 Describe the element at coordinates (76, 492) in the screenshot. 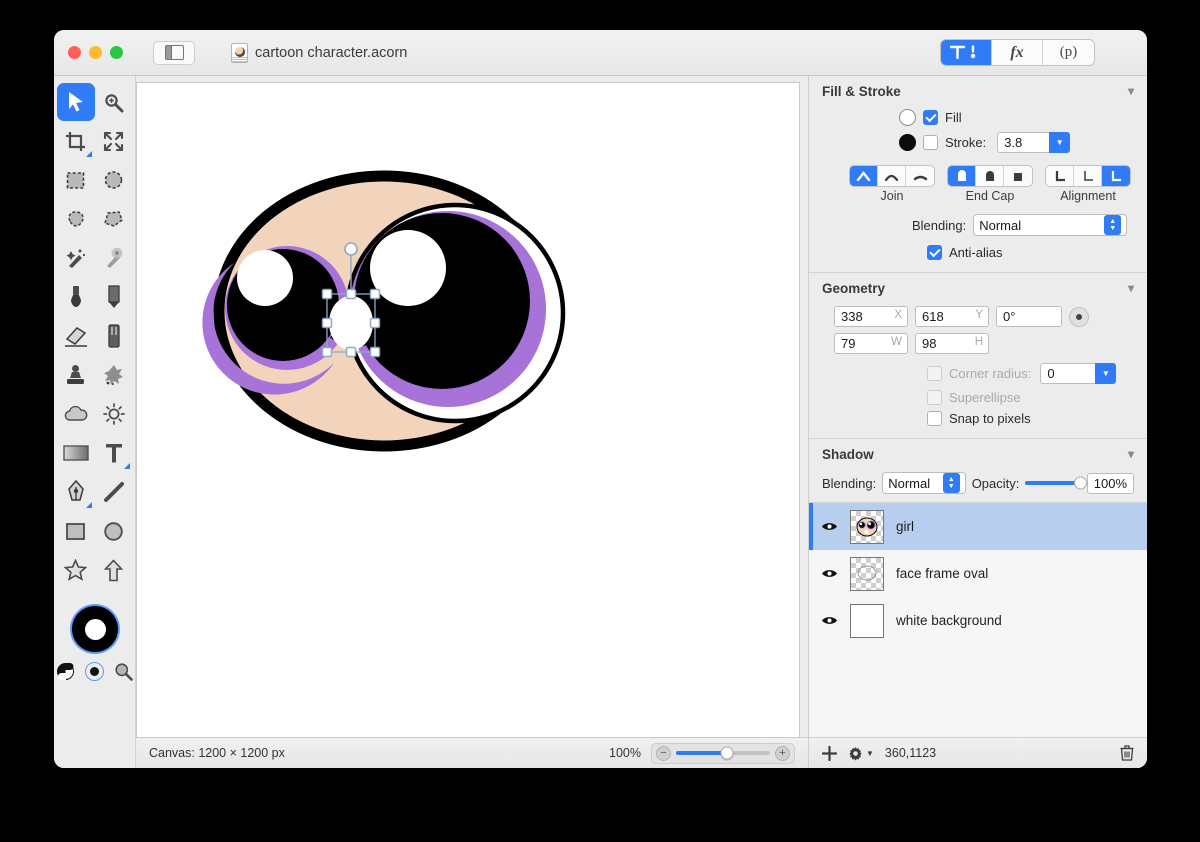

I see `pen-tool` at that location.